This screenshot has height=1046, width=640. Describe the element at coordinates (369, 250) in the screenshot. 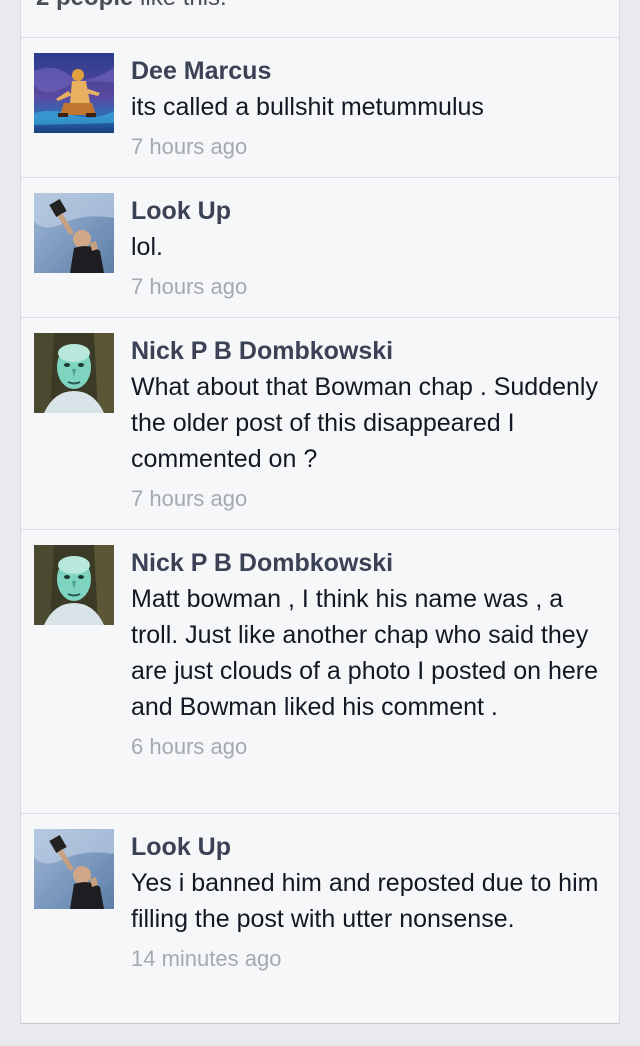

I see `comment-content: Look Up lol. 7 hours ago` at that location.